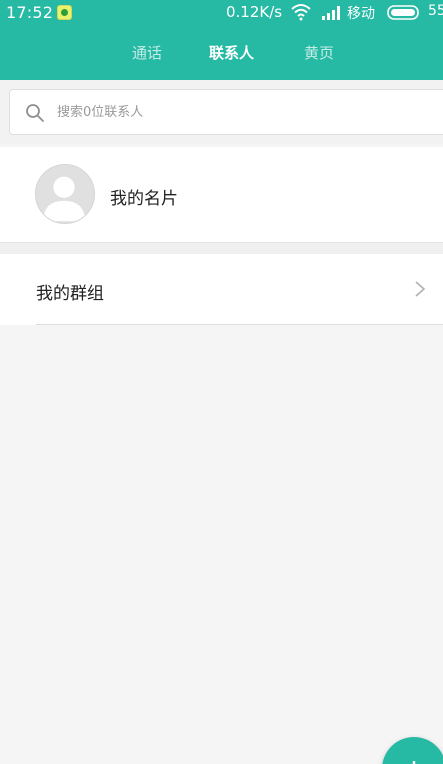 The height and width of the screenshot is (764, 443). What do you see at coordinates (301, 12) in the screenshot?
I see `wifi-icon` at bounding box center [301, 12].